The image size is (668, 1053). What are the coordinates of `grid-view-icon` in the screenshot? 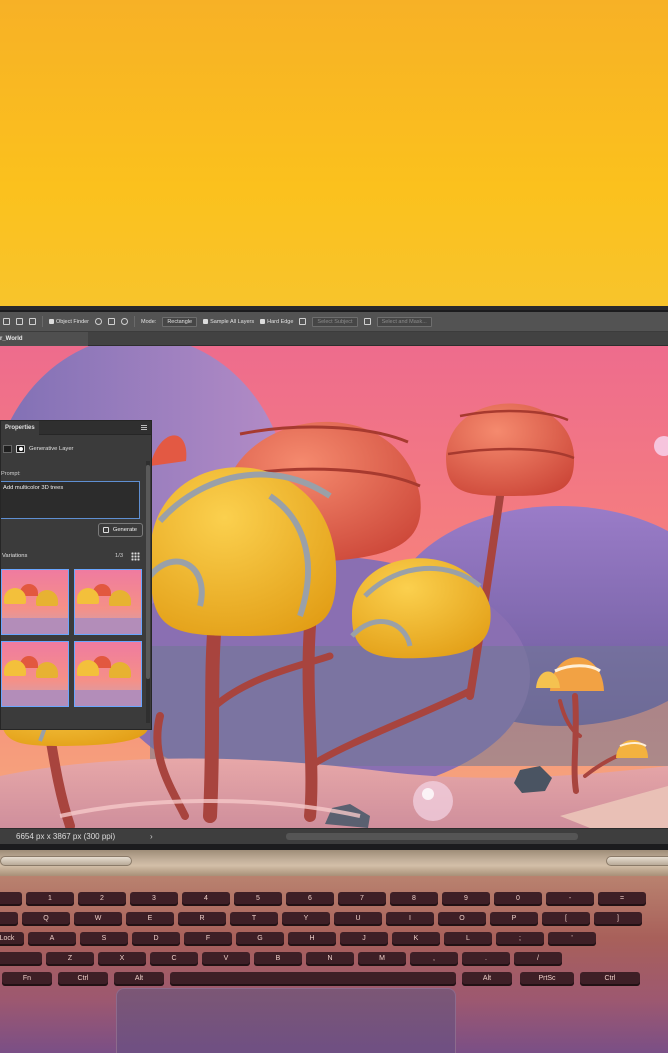 It's located at (135, 556).